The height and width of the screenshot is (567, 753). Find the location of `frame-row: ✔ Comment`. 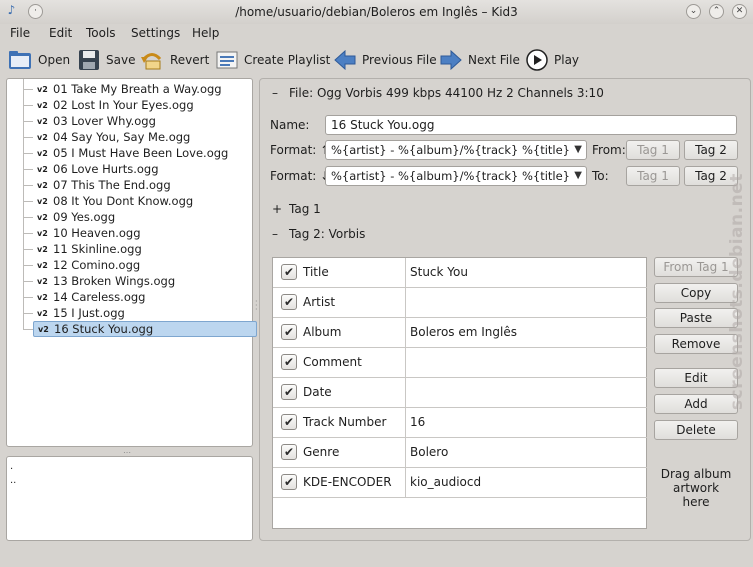

frame-row: ✔ Comment is located at coordinates (460, 363).